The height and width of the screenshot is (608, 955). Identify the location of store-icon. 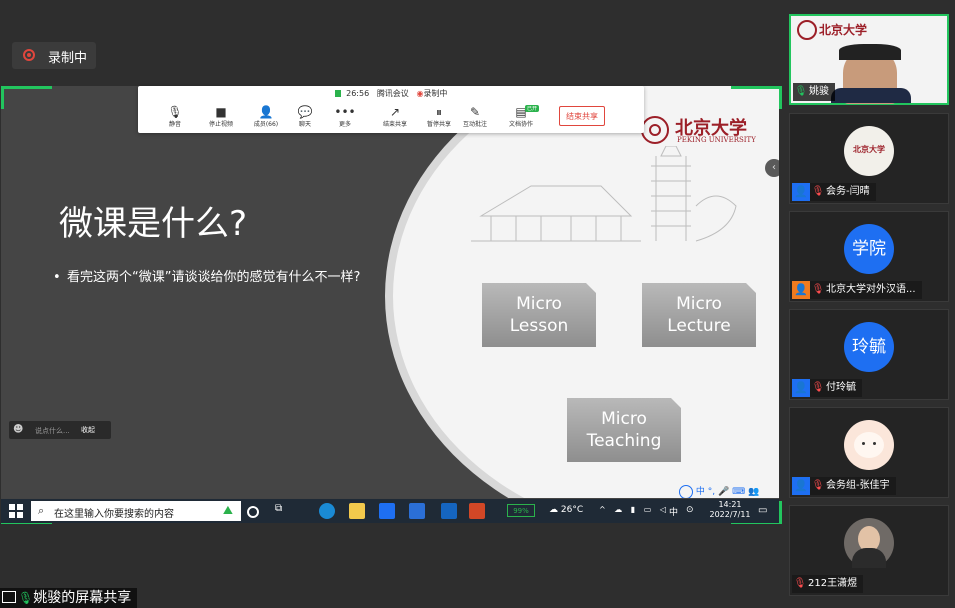
(417, 511).